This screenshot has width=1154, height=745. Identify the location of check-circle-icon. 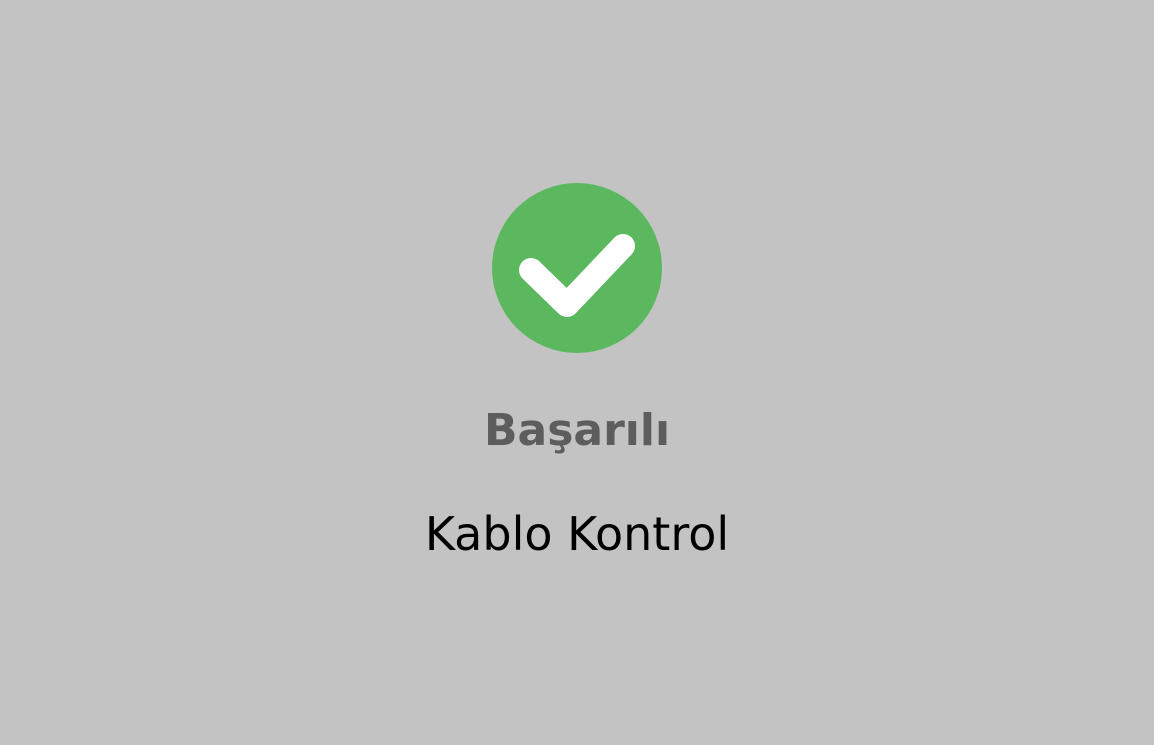
(577, 268).